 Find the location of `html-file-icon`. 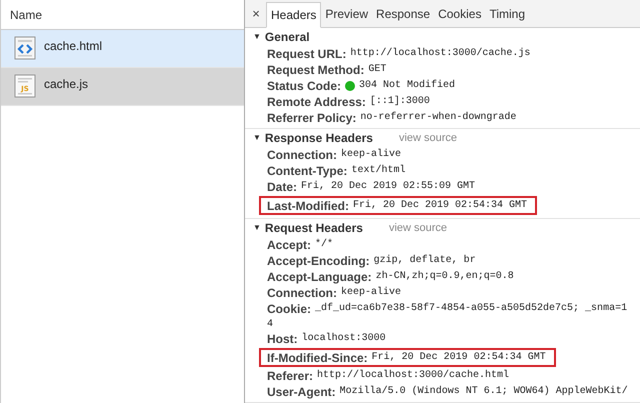

html-file-icon is located at coordinates (25, 48).